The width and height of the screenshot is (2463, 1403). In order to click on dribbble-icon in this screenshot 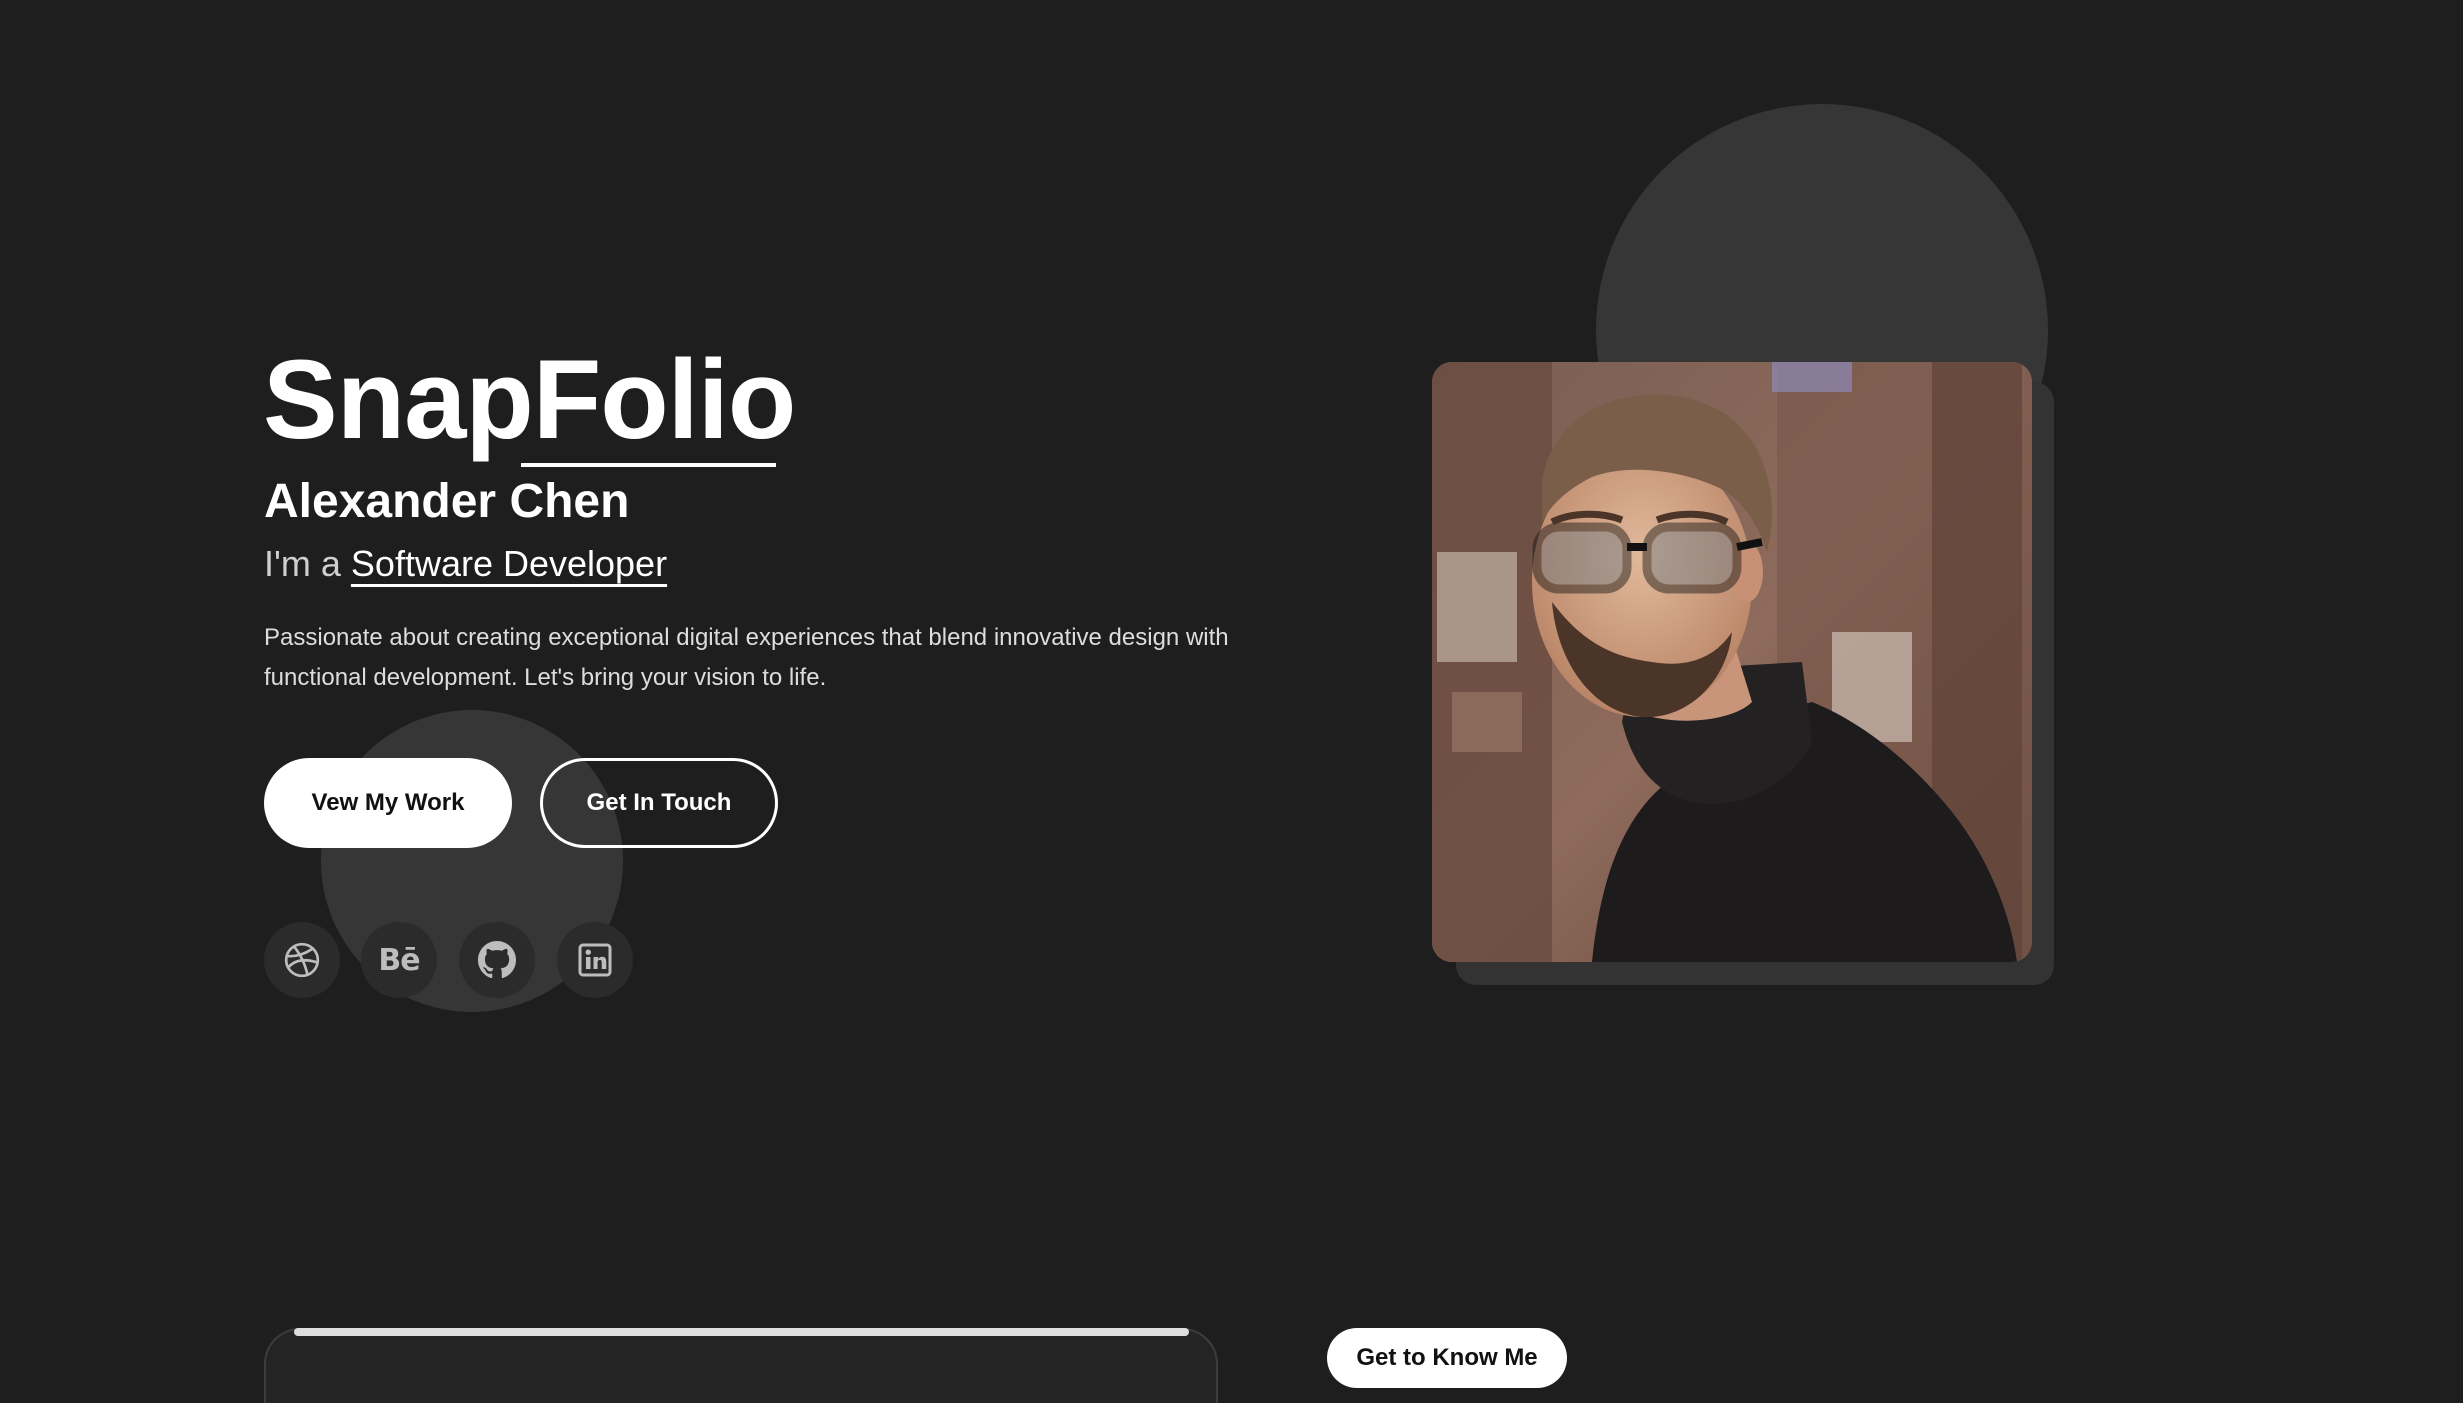, I will do `click(302, 960)`.